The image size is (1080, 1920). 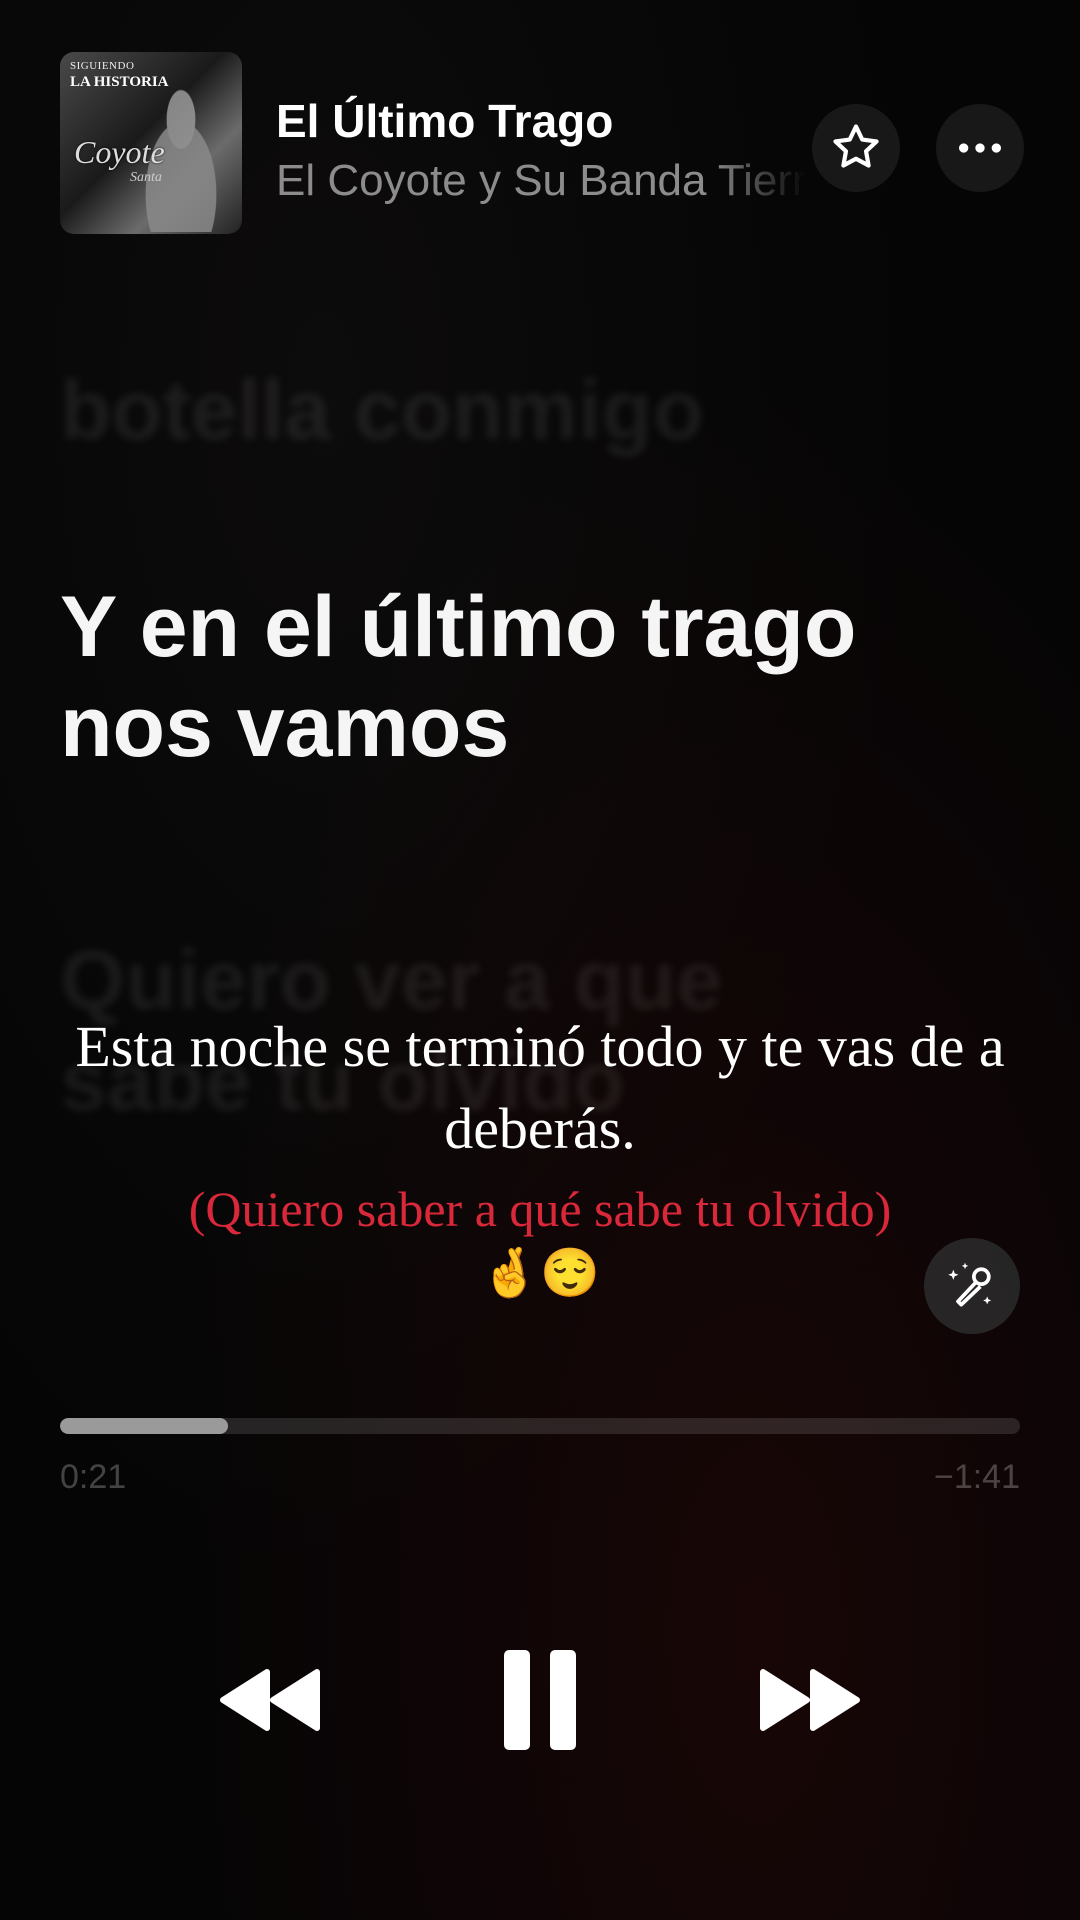 I want to click on rewind-button, so click(x=270, y=1700).